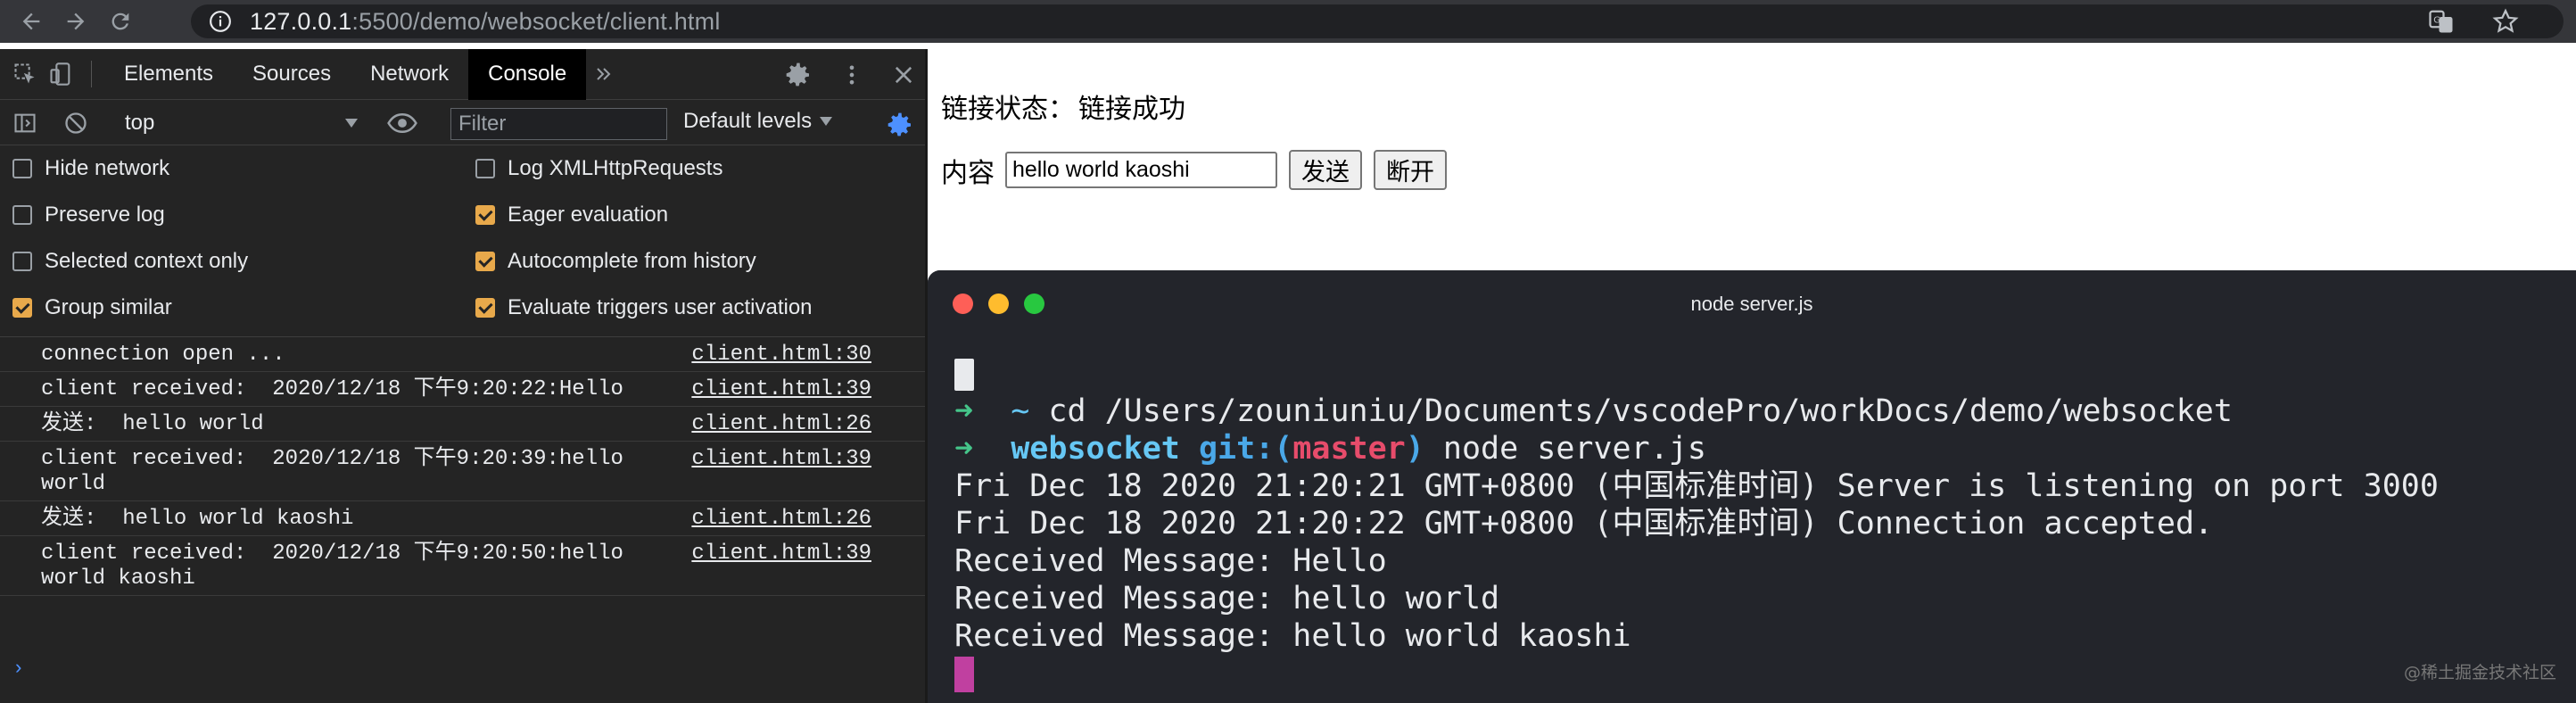  Describe the element at coordinates (90, 168) in the screenshot. I see `option-hide-network: Hide network` at that location.